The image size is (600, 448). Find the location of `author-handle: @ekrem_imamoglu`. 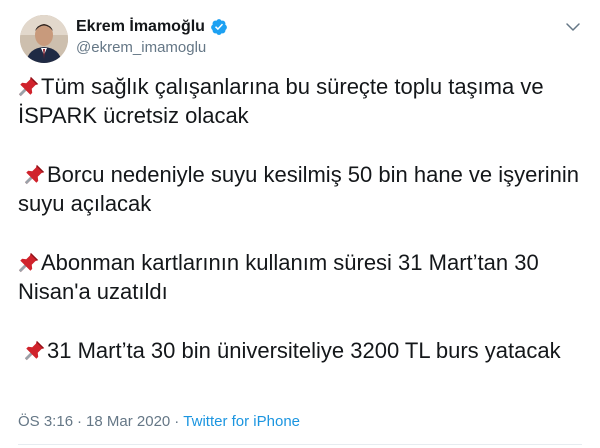

author-handle: @ekrem_imamoglu is located at coordinates (141, 47).